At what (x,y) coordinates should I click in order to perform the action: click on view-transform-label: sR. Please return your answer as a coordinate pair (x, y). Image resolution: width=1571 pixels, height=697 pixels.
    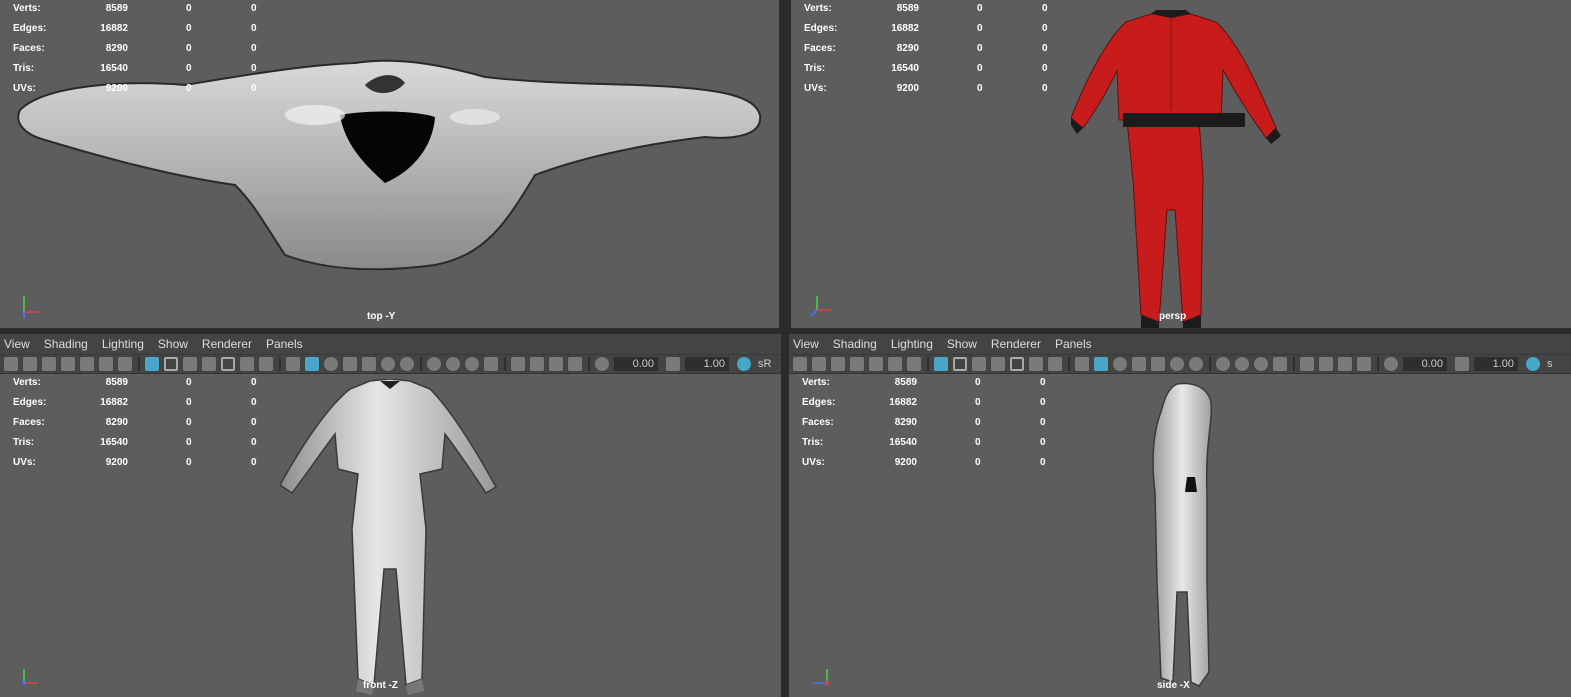
    Looking at the image, I should click on (764, 364).